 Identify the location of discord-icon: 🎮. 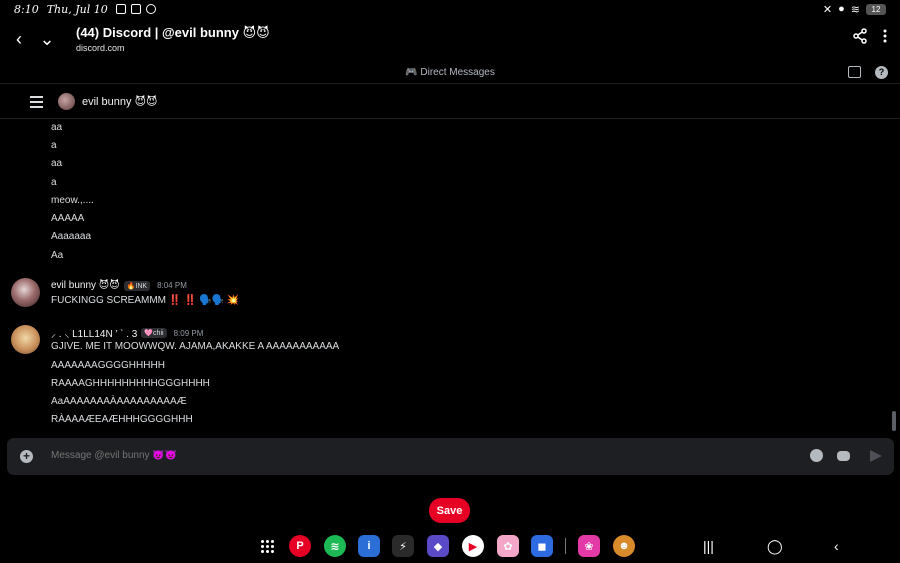
(411, 72).